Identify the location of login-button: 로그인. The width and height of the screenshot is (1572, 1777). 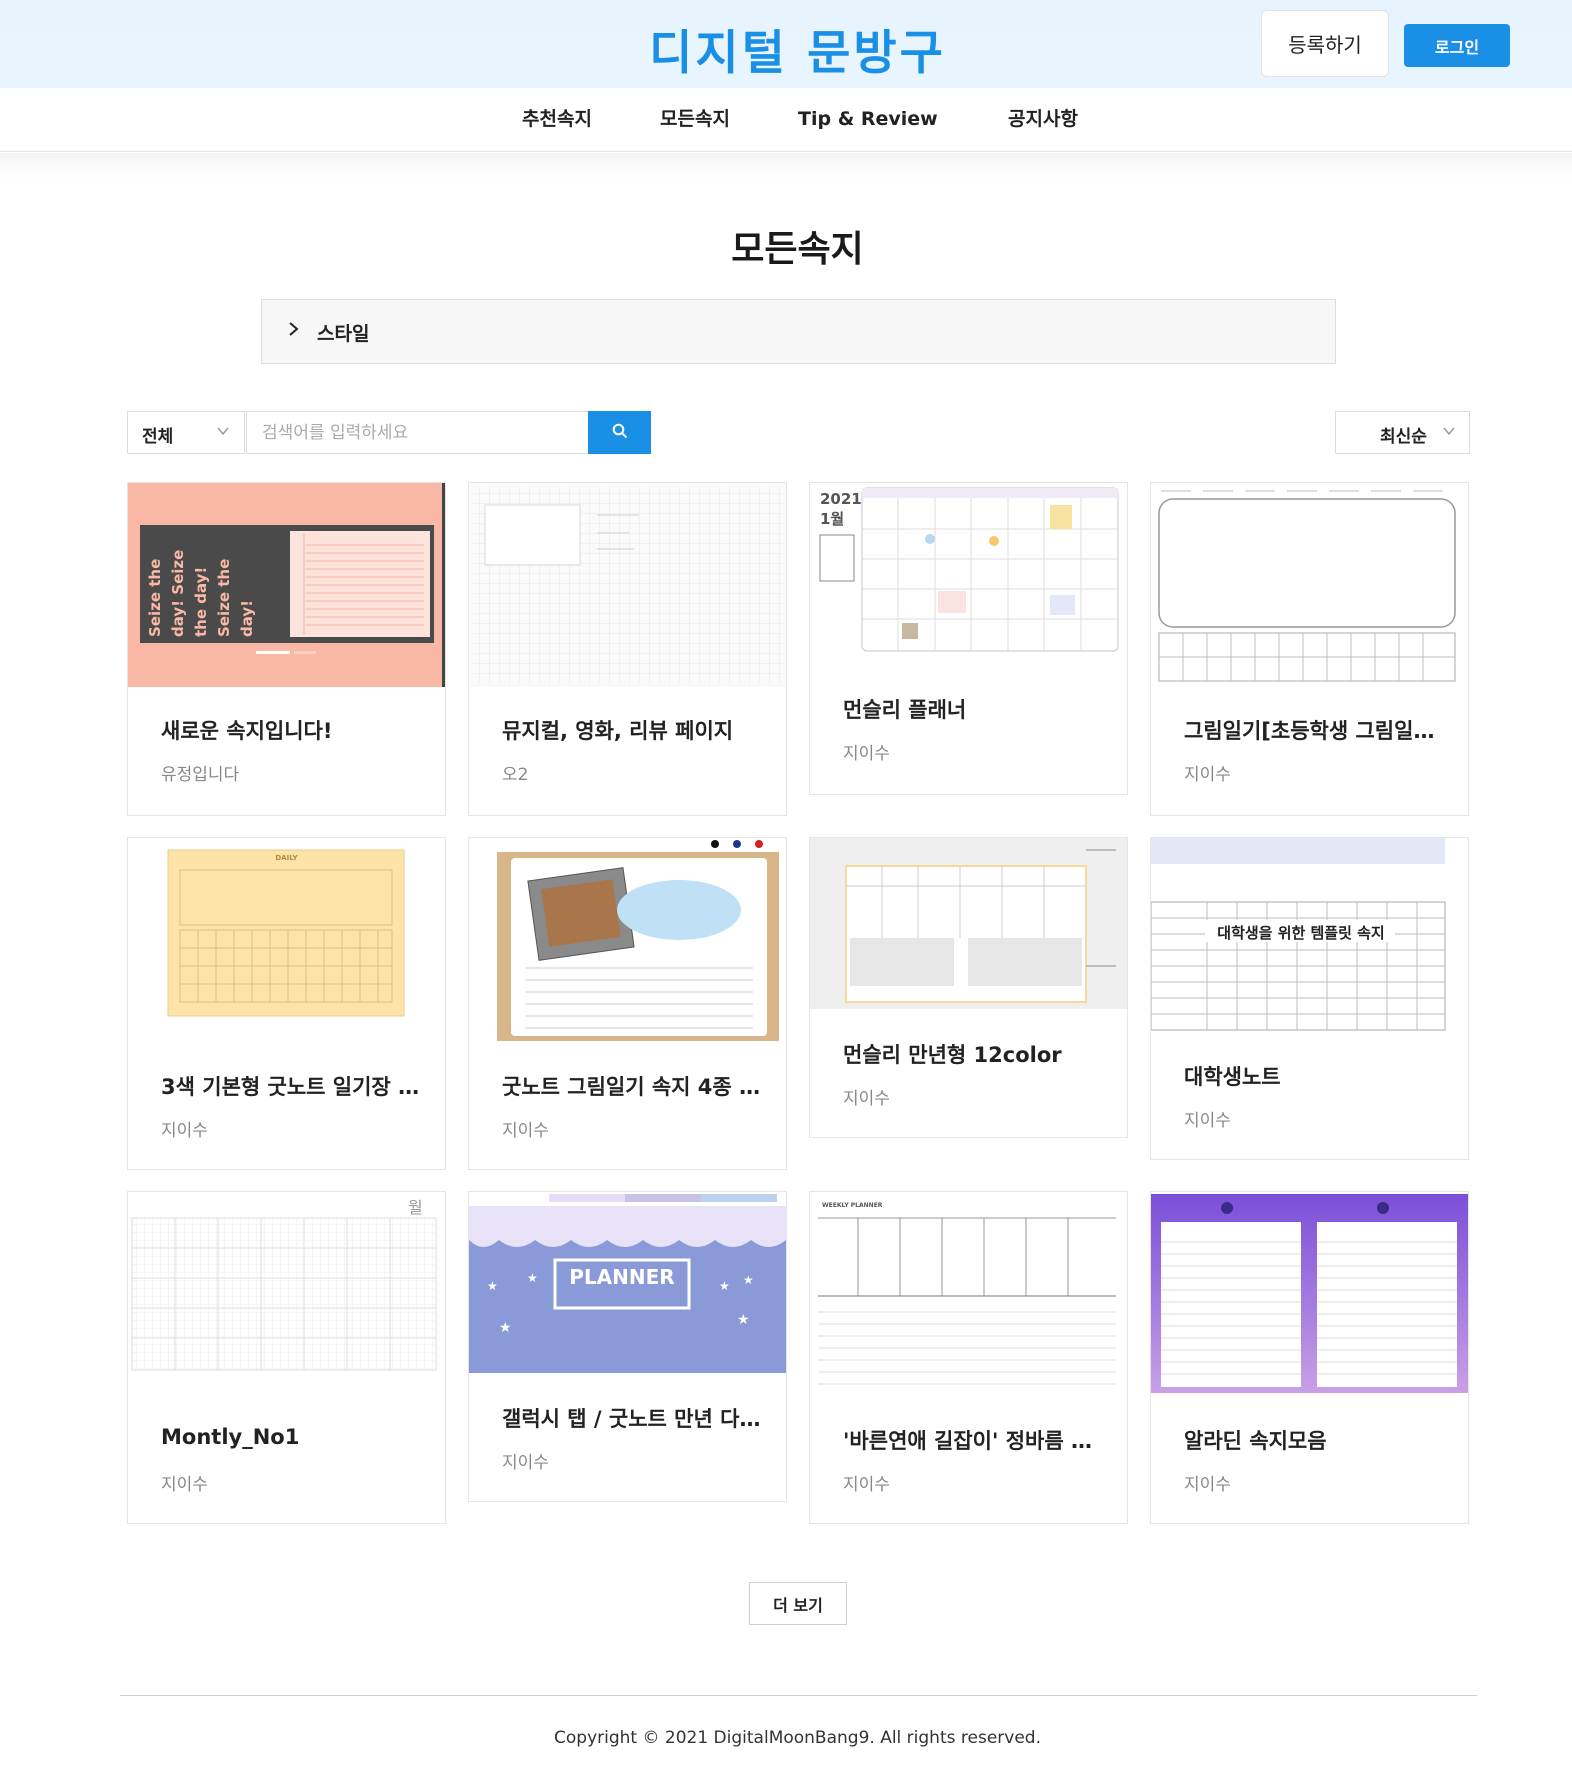
(1457, 45).